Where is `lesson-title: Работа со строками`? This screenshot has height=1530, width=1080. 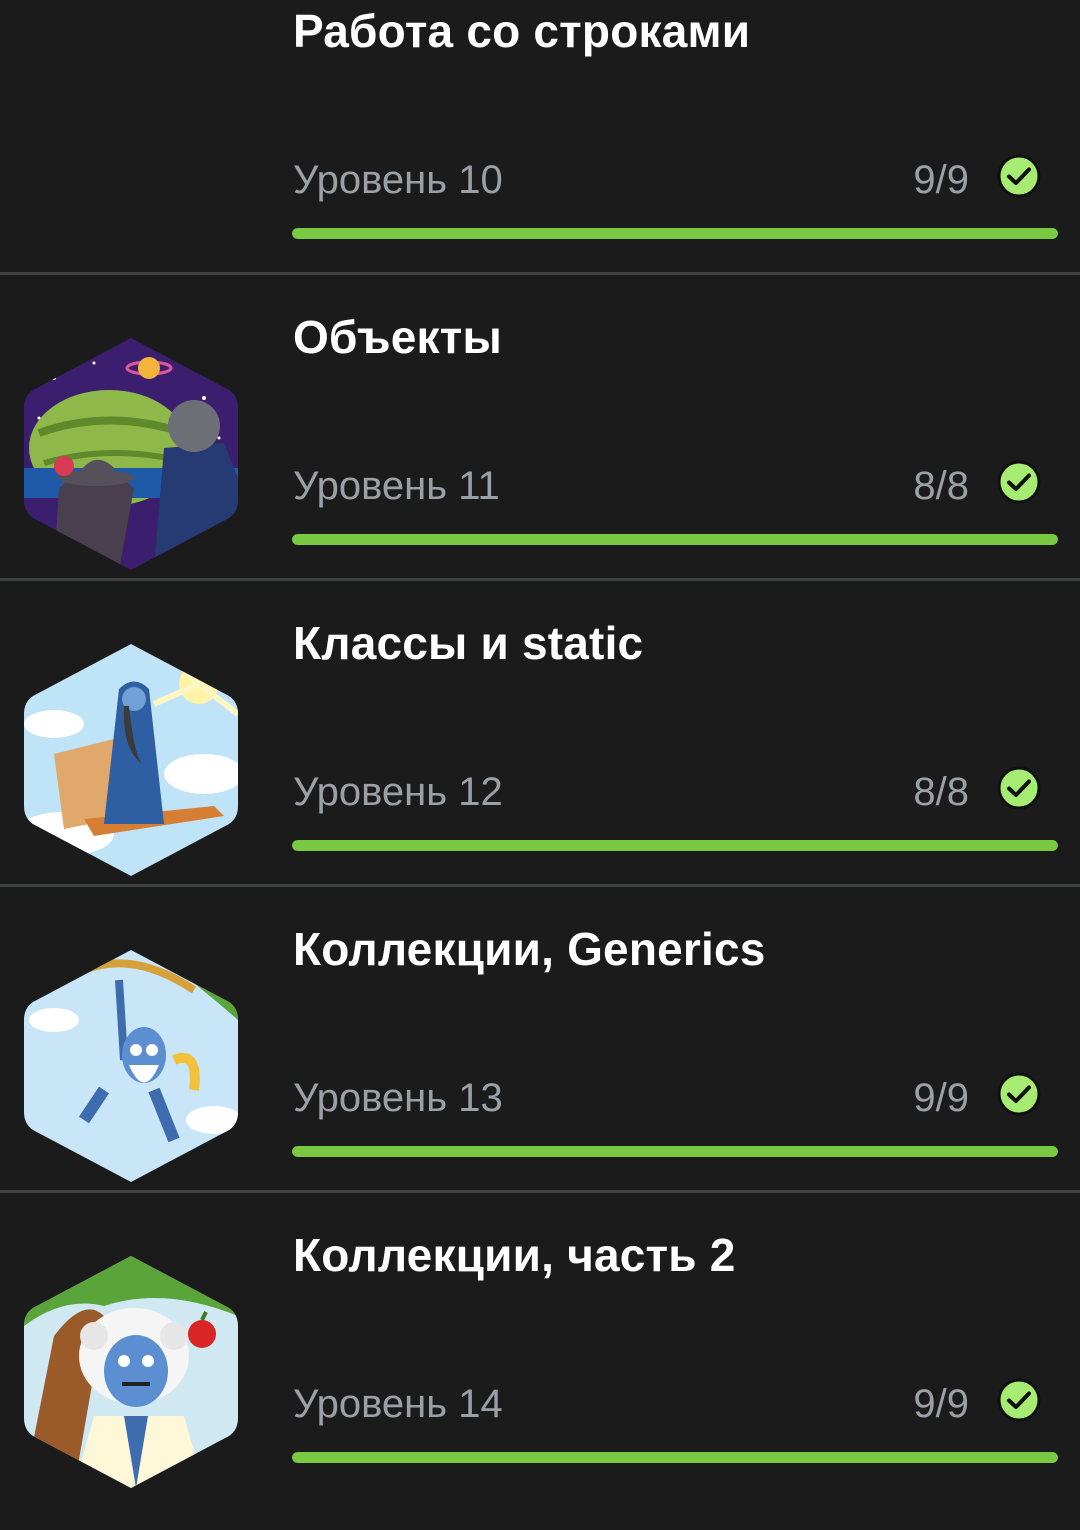 lesson-title: Работа со строками is located at coordinates (522, 31).